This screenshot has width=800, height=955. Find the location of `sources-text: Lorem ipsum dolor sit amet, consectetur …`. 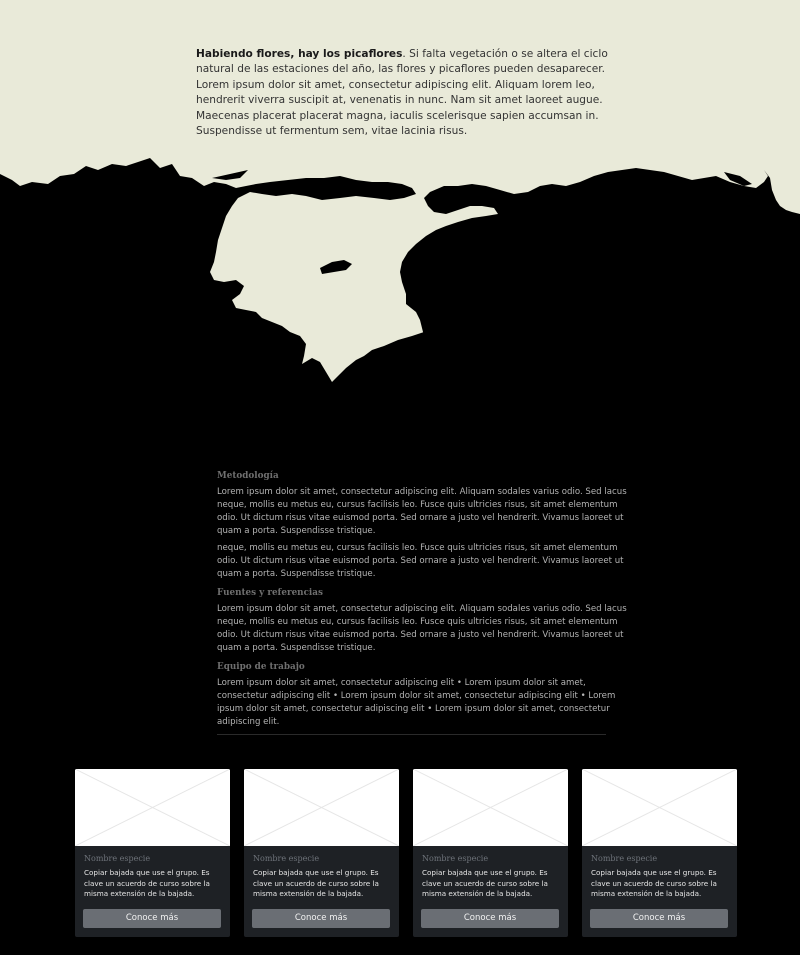

sources-text: Lorem ipsum dolor sit amet, consectetur … is located at coordinates (422, 628).